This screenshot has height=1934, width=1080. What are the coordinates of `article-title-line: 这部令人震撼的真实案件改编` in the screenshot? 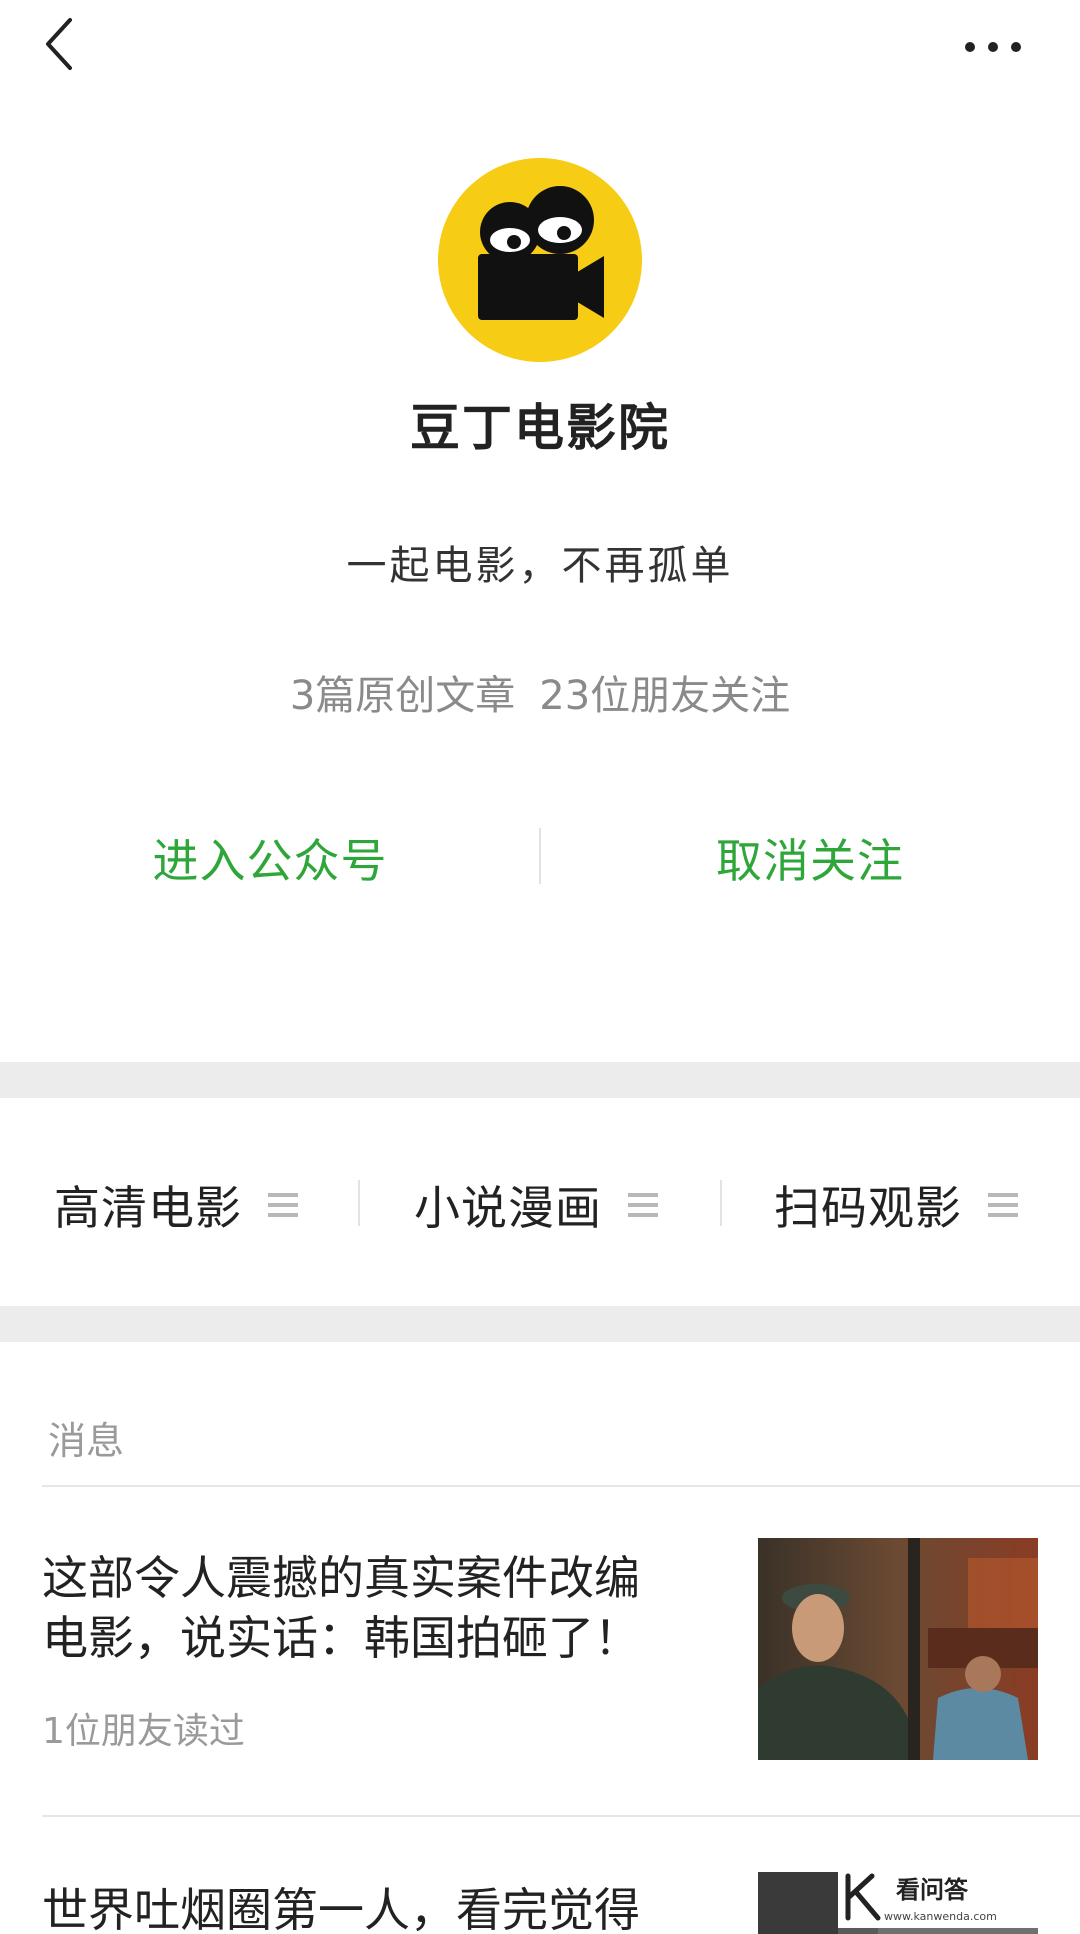 It's located at (341, 1578).